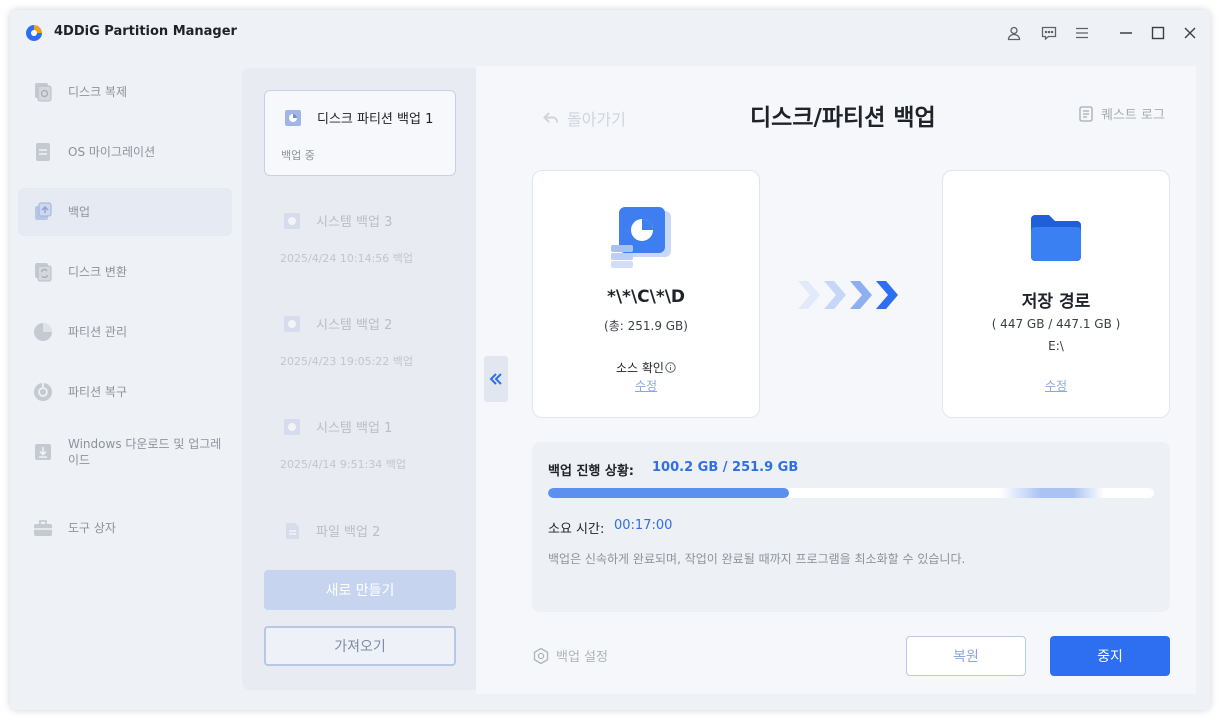 The width and height of the screenshot is (1220, 720). Describe the element at coordinates (43, 92) in the screenshot. I see `disk-clone-icon` at that location.